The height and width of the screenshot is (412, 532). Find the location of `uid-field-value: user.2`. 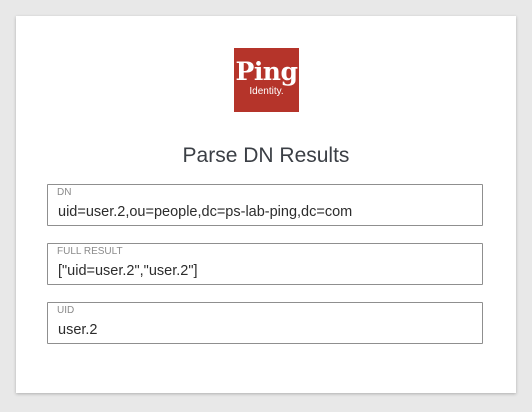

uid-field-value: user.2 is located at coordinates (78, 330).